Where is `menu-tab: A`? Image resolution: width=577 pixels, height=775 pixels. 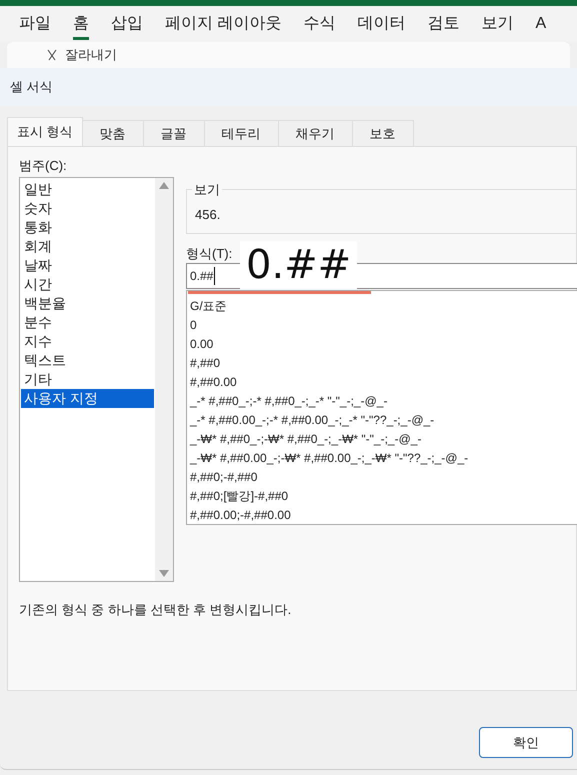 menu-tab: A is located at coordinates (540, 24).